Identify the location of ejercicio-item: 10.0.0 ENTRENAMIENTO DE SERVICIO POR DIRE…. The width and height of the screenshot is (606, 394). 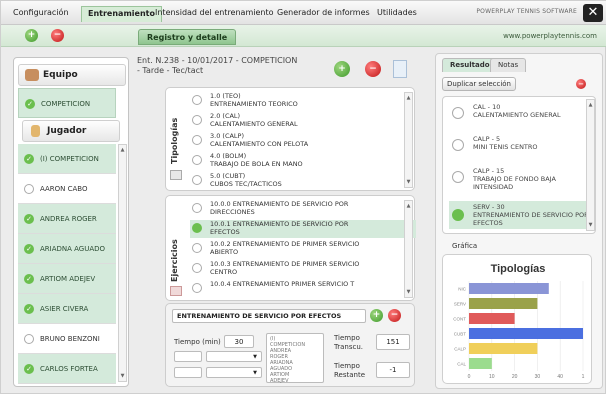
(303, 209).